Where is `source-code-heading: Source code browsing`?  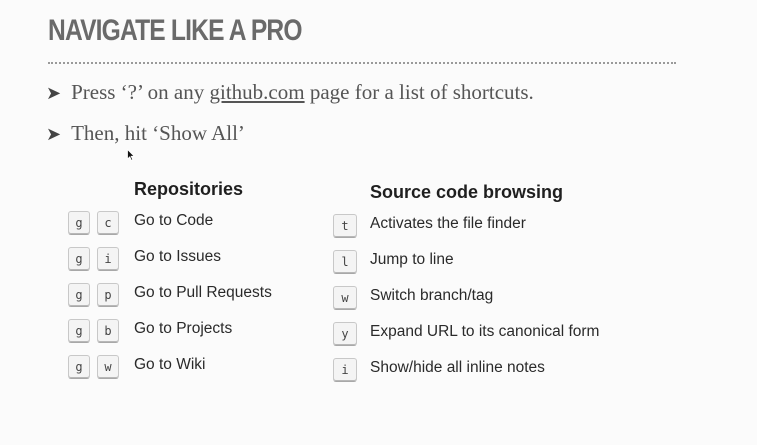
source-code-heading: Source code browsing is located at coordinates (467, 192).